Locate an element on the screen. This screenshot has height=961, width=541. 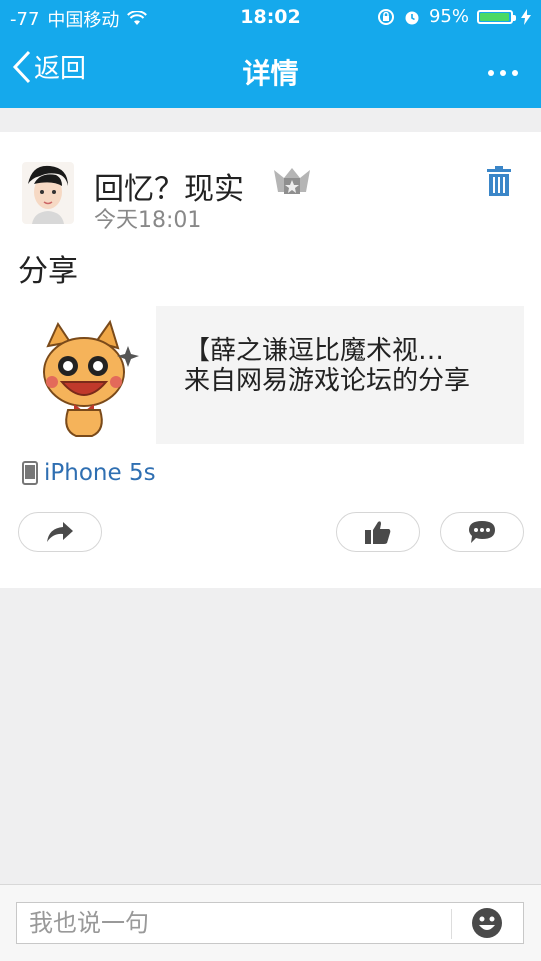
device-source: iPhone 5s is located at coordinates (89, 473).